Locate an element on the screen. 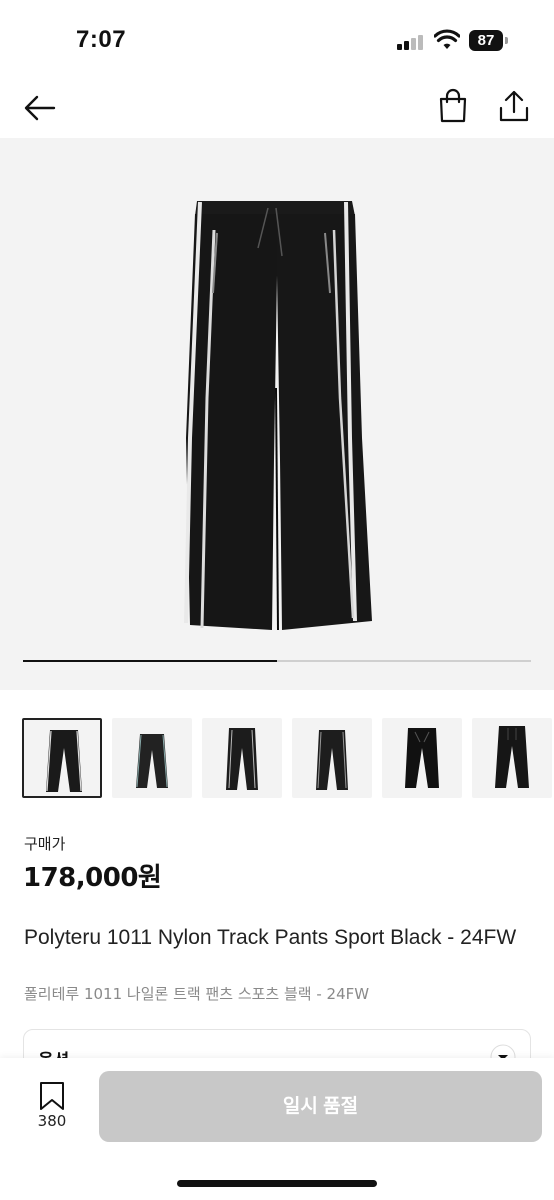 This screenshot has width=554, height=1200. price-label: 구매가 is located at coordinates (45, 844).